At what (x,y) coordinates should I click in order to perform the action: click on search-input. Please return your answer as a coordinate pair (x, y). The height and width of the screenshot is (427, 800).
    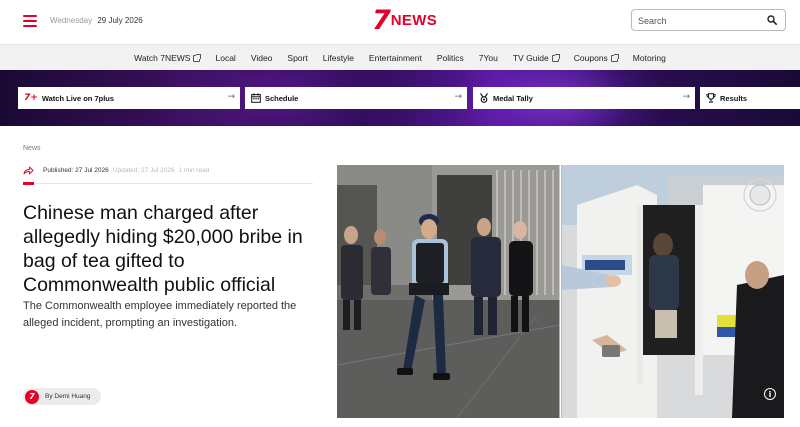
    Looking at the image, I should click on (698, 20).